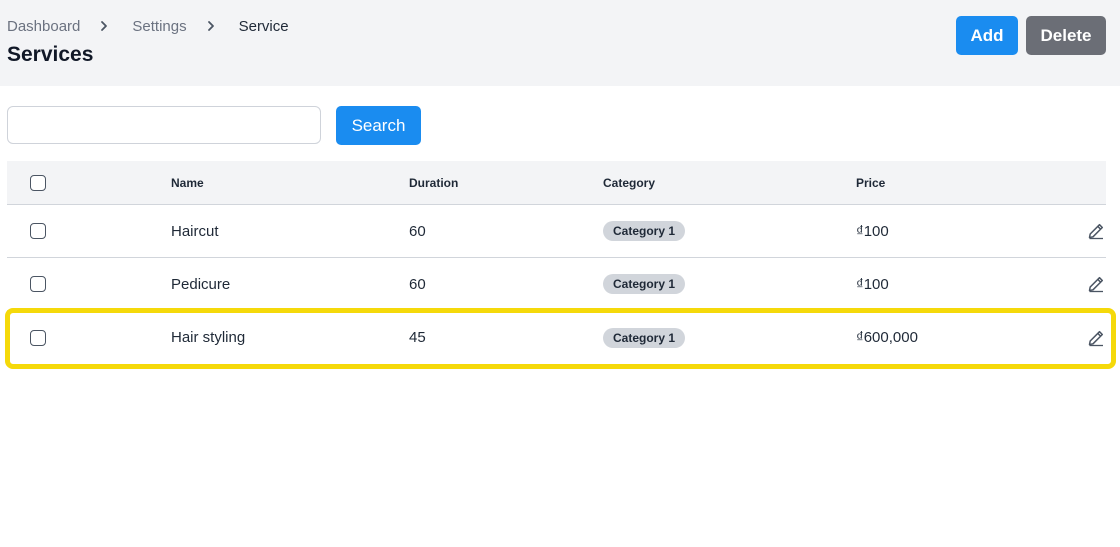 The width and height of the screenshot is (1120, 547). What do you see at coordinates (556, 183) in the screenshot?
I see `table-header: Name Duration Category Price` at bounding box center [556, 183].